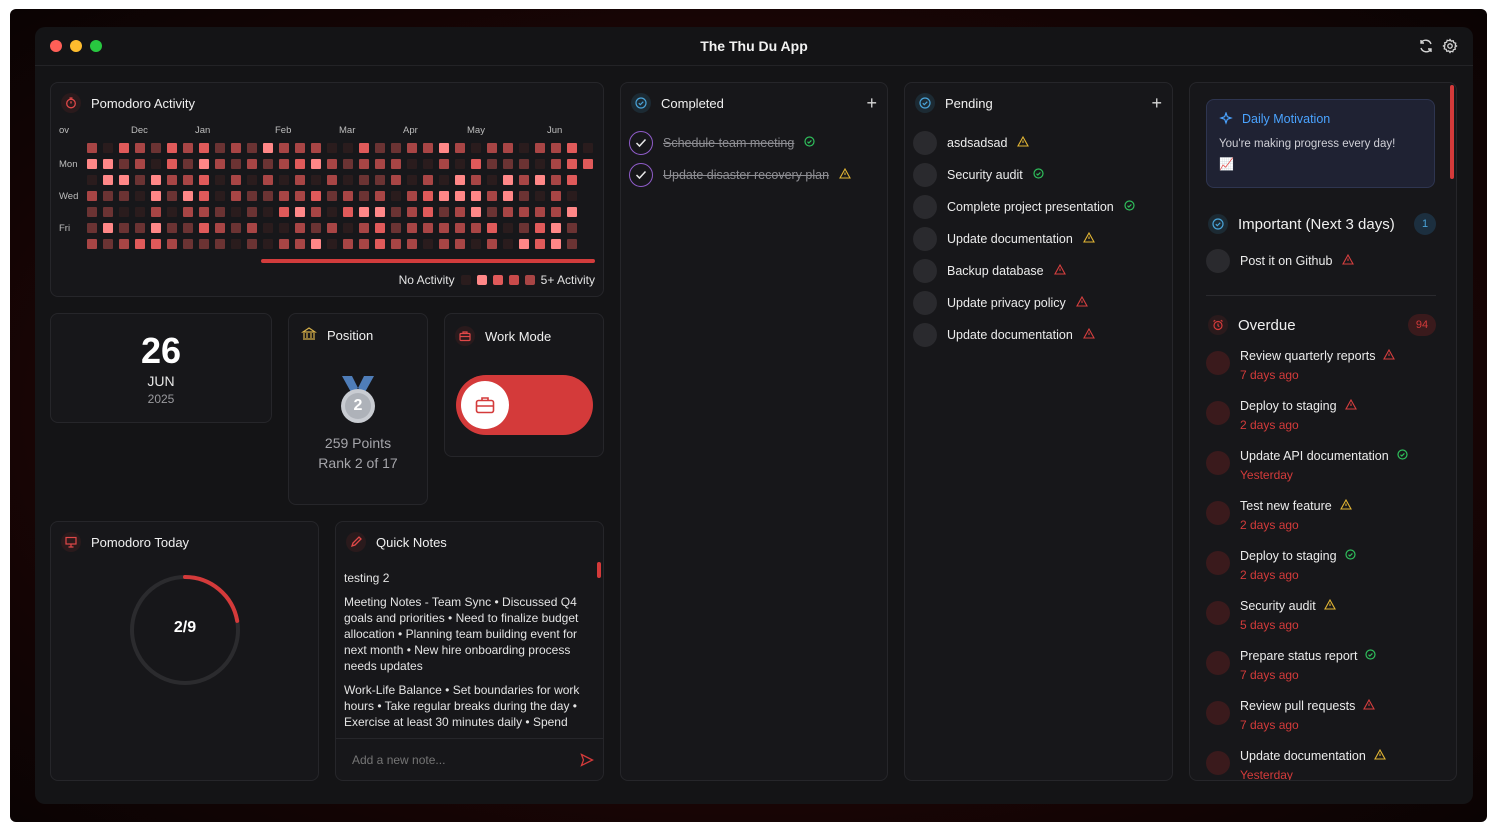 The image size is (1497, 830). I want to click on overdue-task-item: Security audit 5 days ago, so click(1321, 623).